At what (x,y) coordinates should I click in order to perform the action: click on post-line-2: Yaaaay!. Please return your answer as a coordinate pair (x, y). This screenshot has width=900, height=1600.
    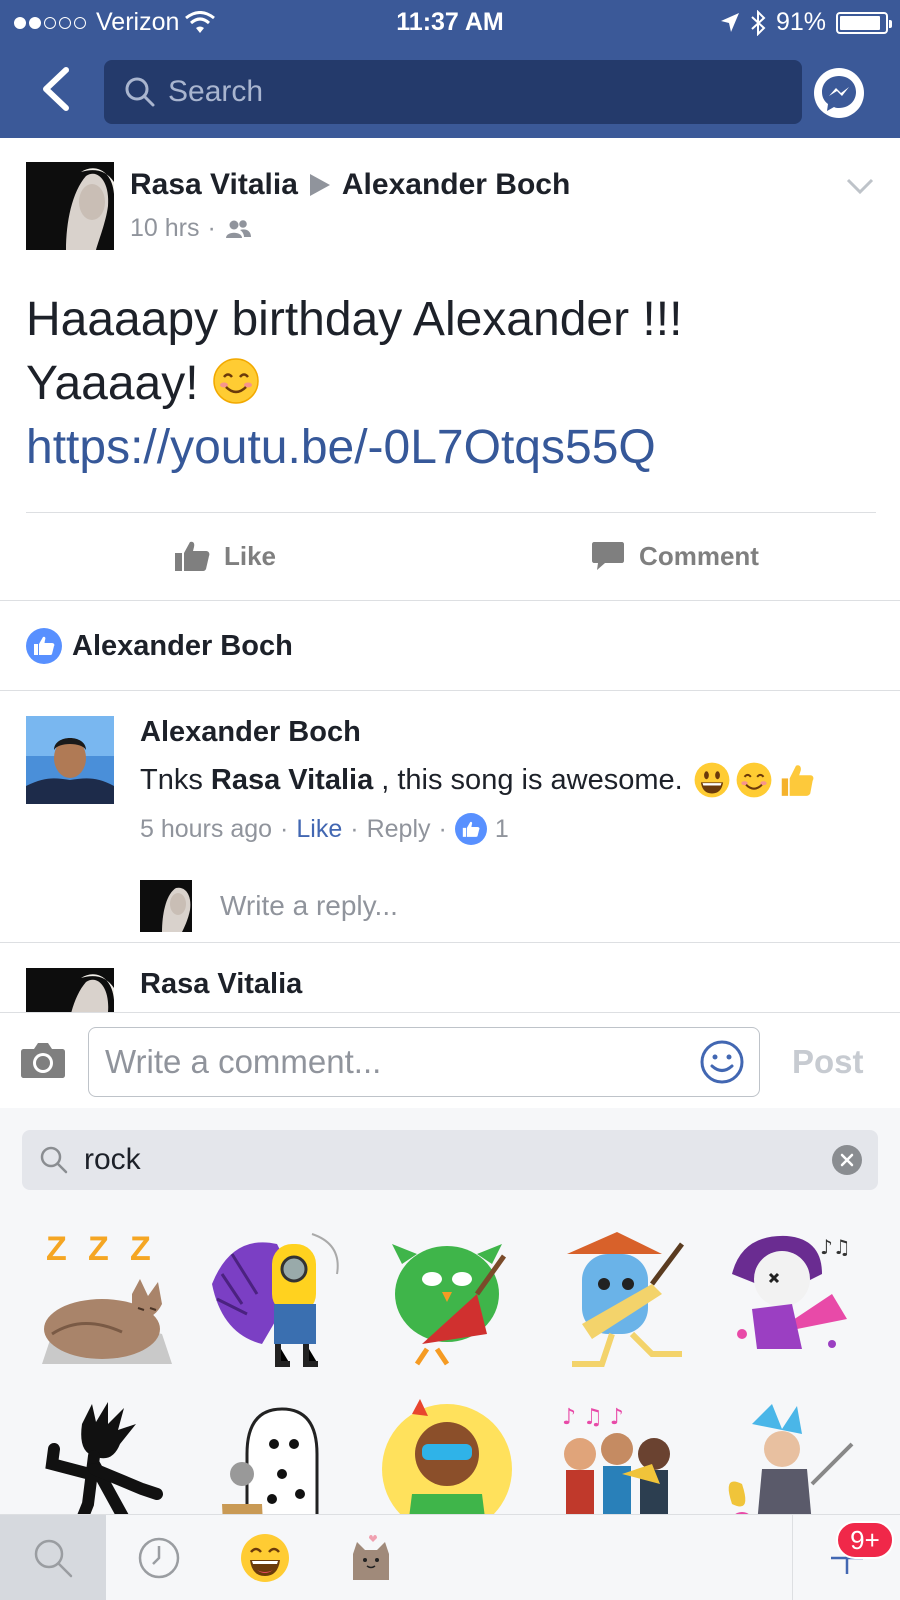
    Looking at the image, I should click on (112, 383).